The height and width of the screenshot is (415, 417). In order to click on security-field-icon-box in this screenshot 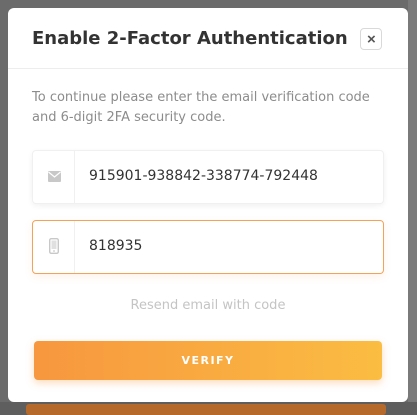, I will do `click(54, 247)`.